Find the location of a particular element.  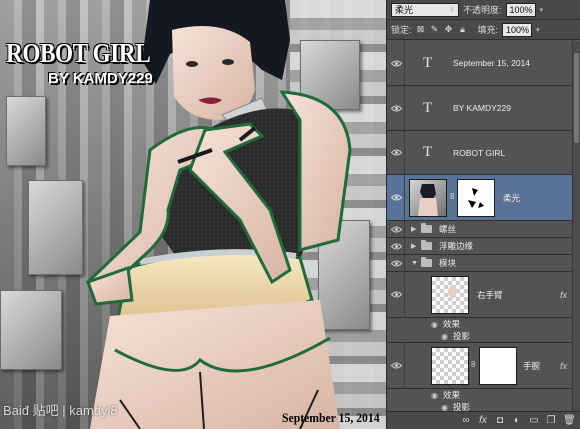

add-mask-icon: ◘ is located at coordinates (500, 420).